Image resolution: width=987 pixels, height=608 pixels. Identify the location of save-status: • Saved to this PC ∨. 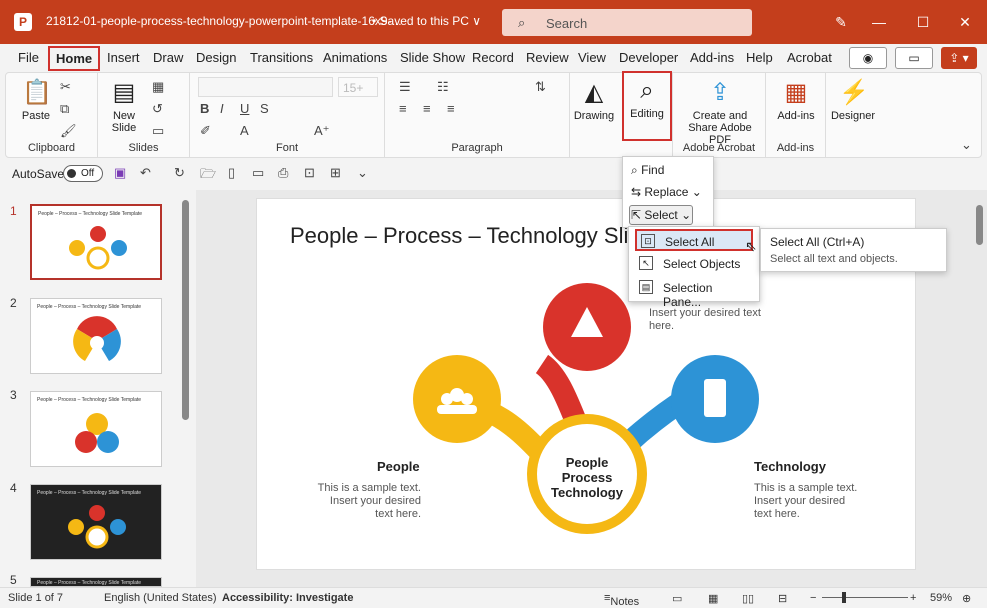
(426, 21).